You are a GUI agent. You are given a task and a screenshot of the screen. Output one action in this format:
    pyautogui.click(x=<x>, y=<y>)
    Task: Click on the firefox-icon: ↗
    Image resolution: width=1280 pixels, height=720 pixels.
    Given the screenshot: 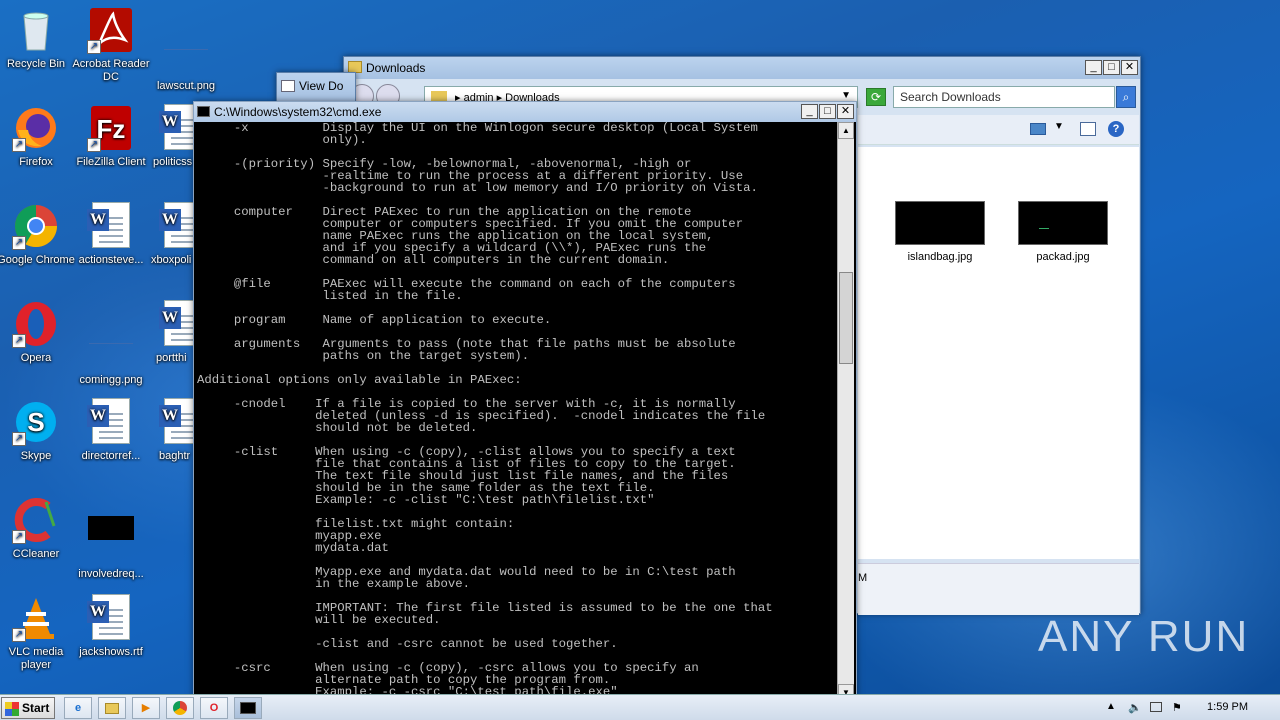 What is the action you would take?
    pyautogui.click(x=36, y=128)
    